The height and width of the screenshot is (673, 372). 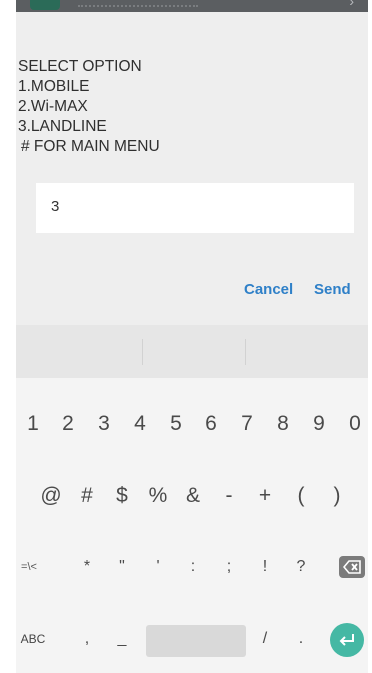 I want to click on backspace-icon, so click(x=352, y=567).